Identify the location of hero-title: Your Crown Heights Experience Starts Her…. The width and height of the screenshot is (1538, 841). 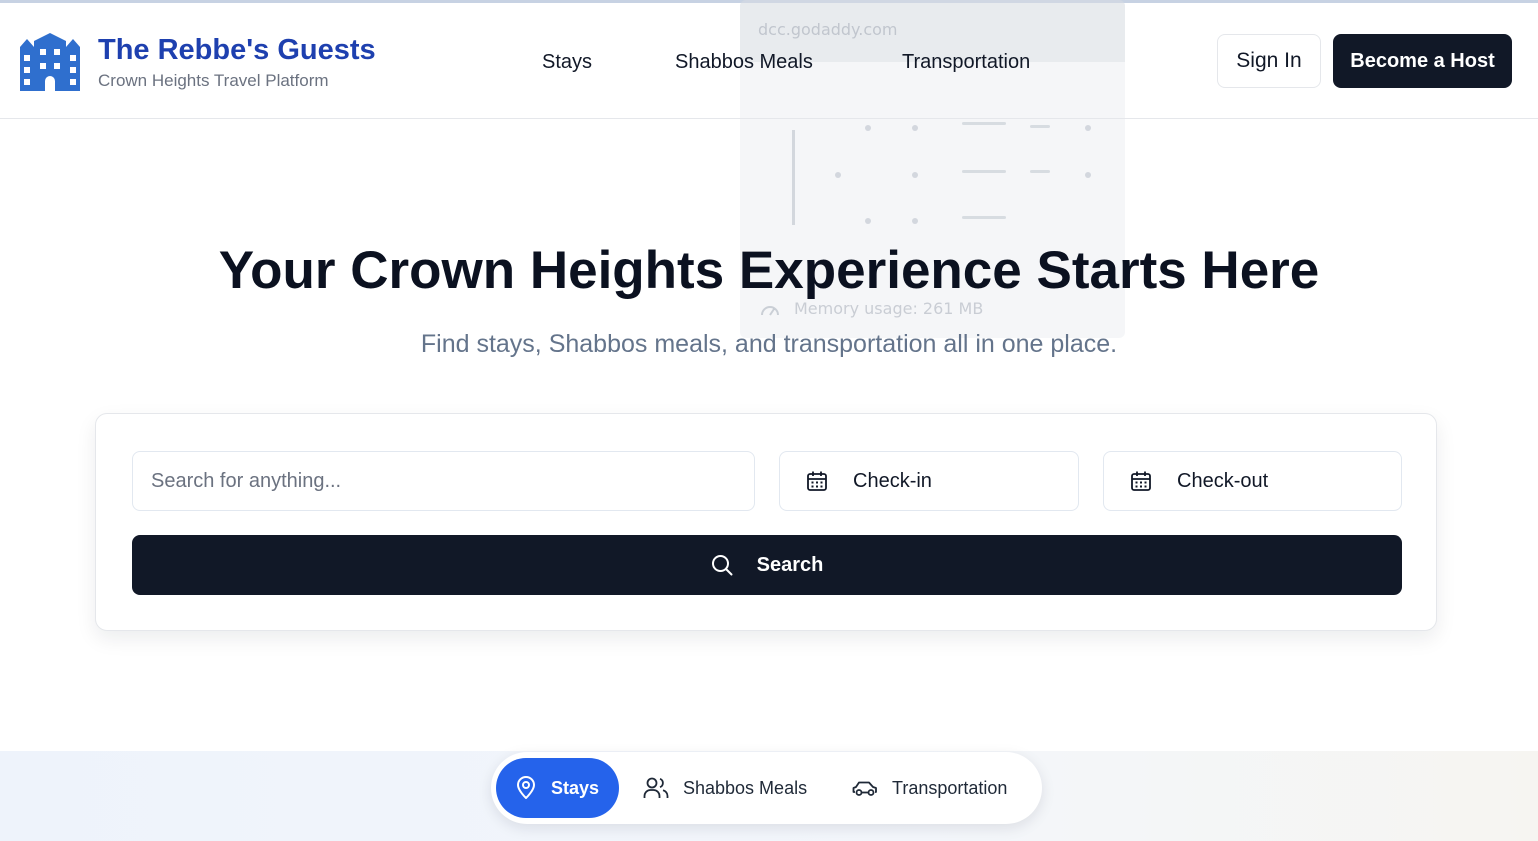
(769, 270).